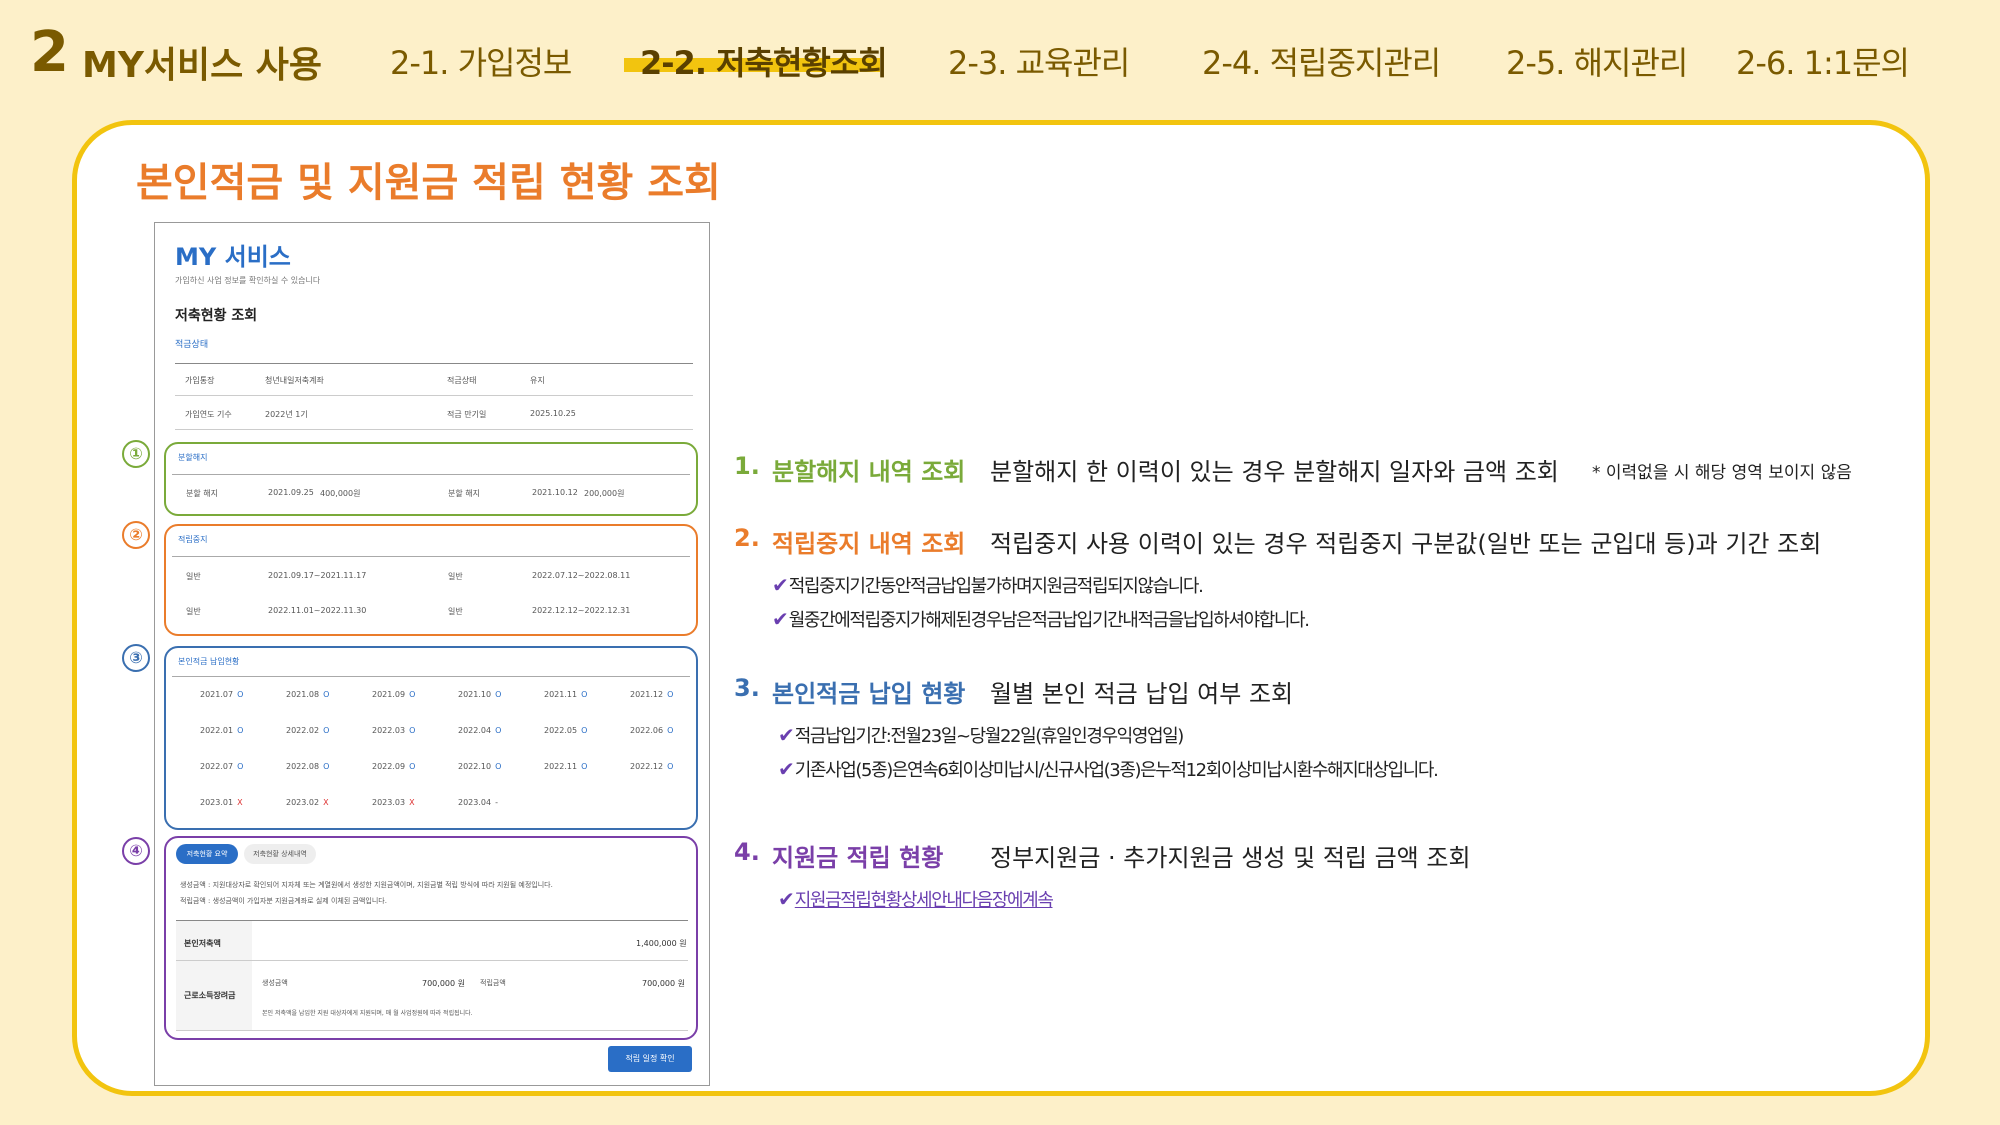  I want to click on support-row-label: 근로소득장려금, so click(210, 995).